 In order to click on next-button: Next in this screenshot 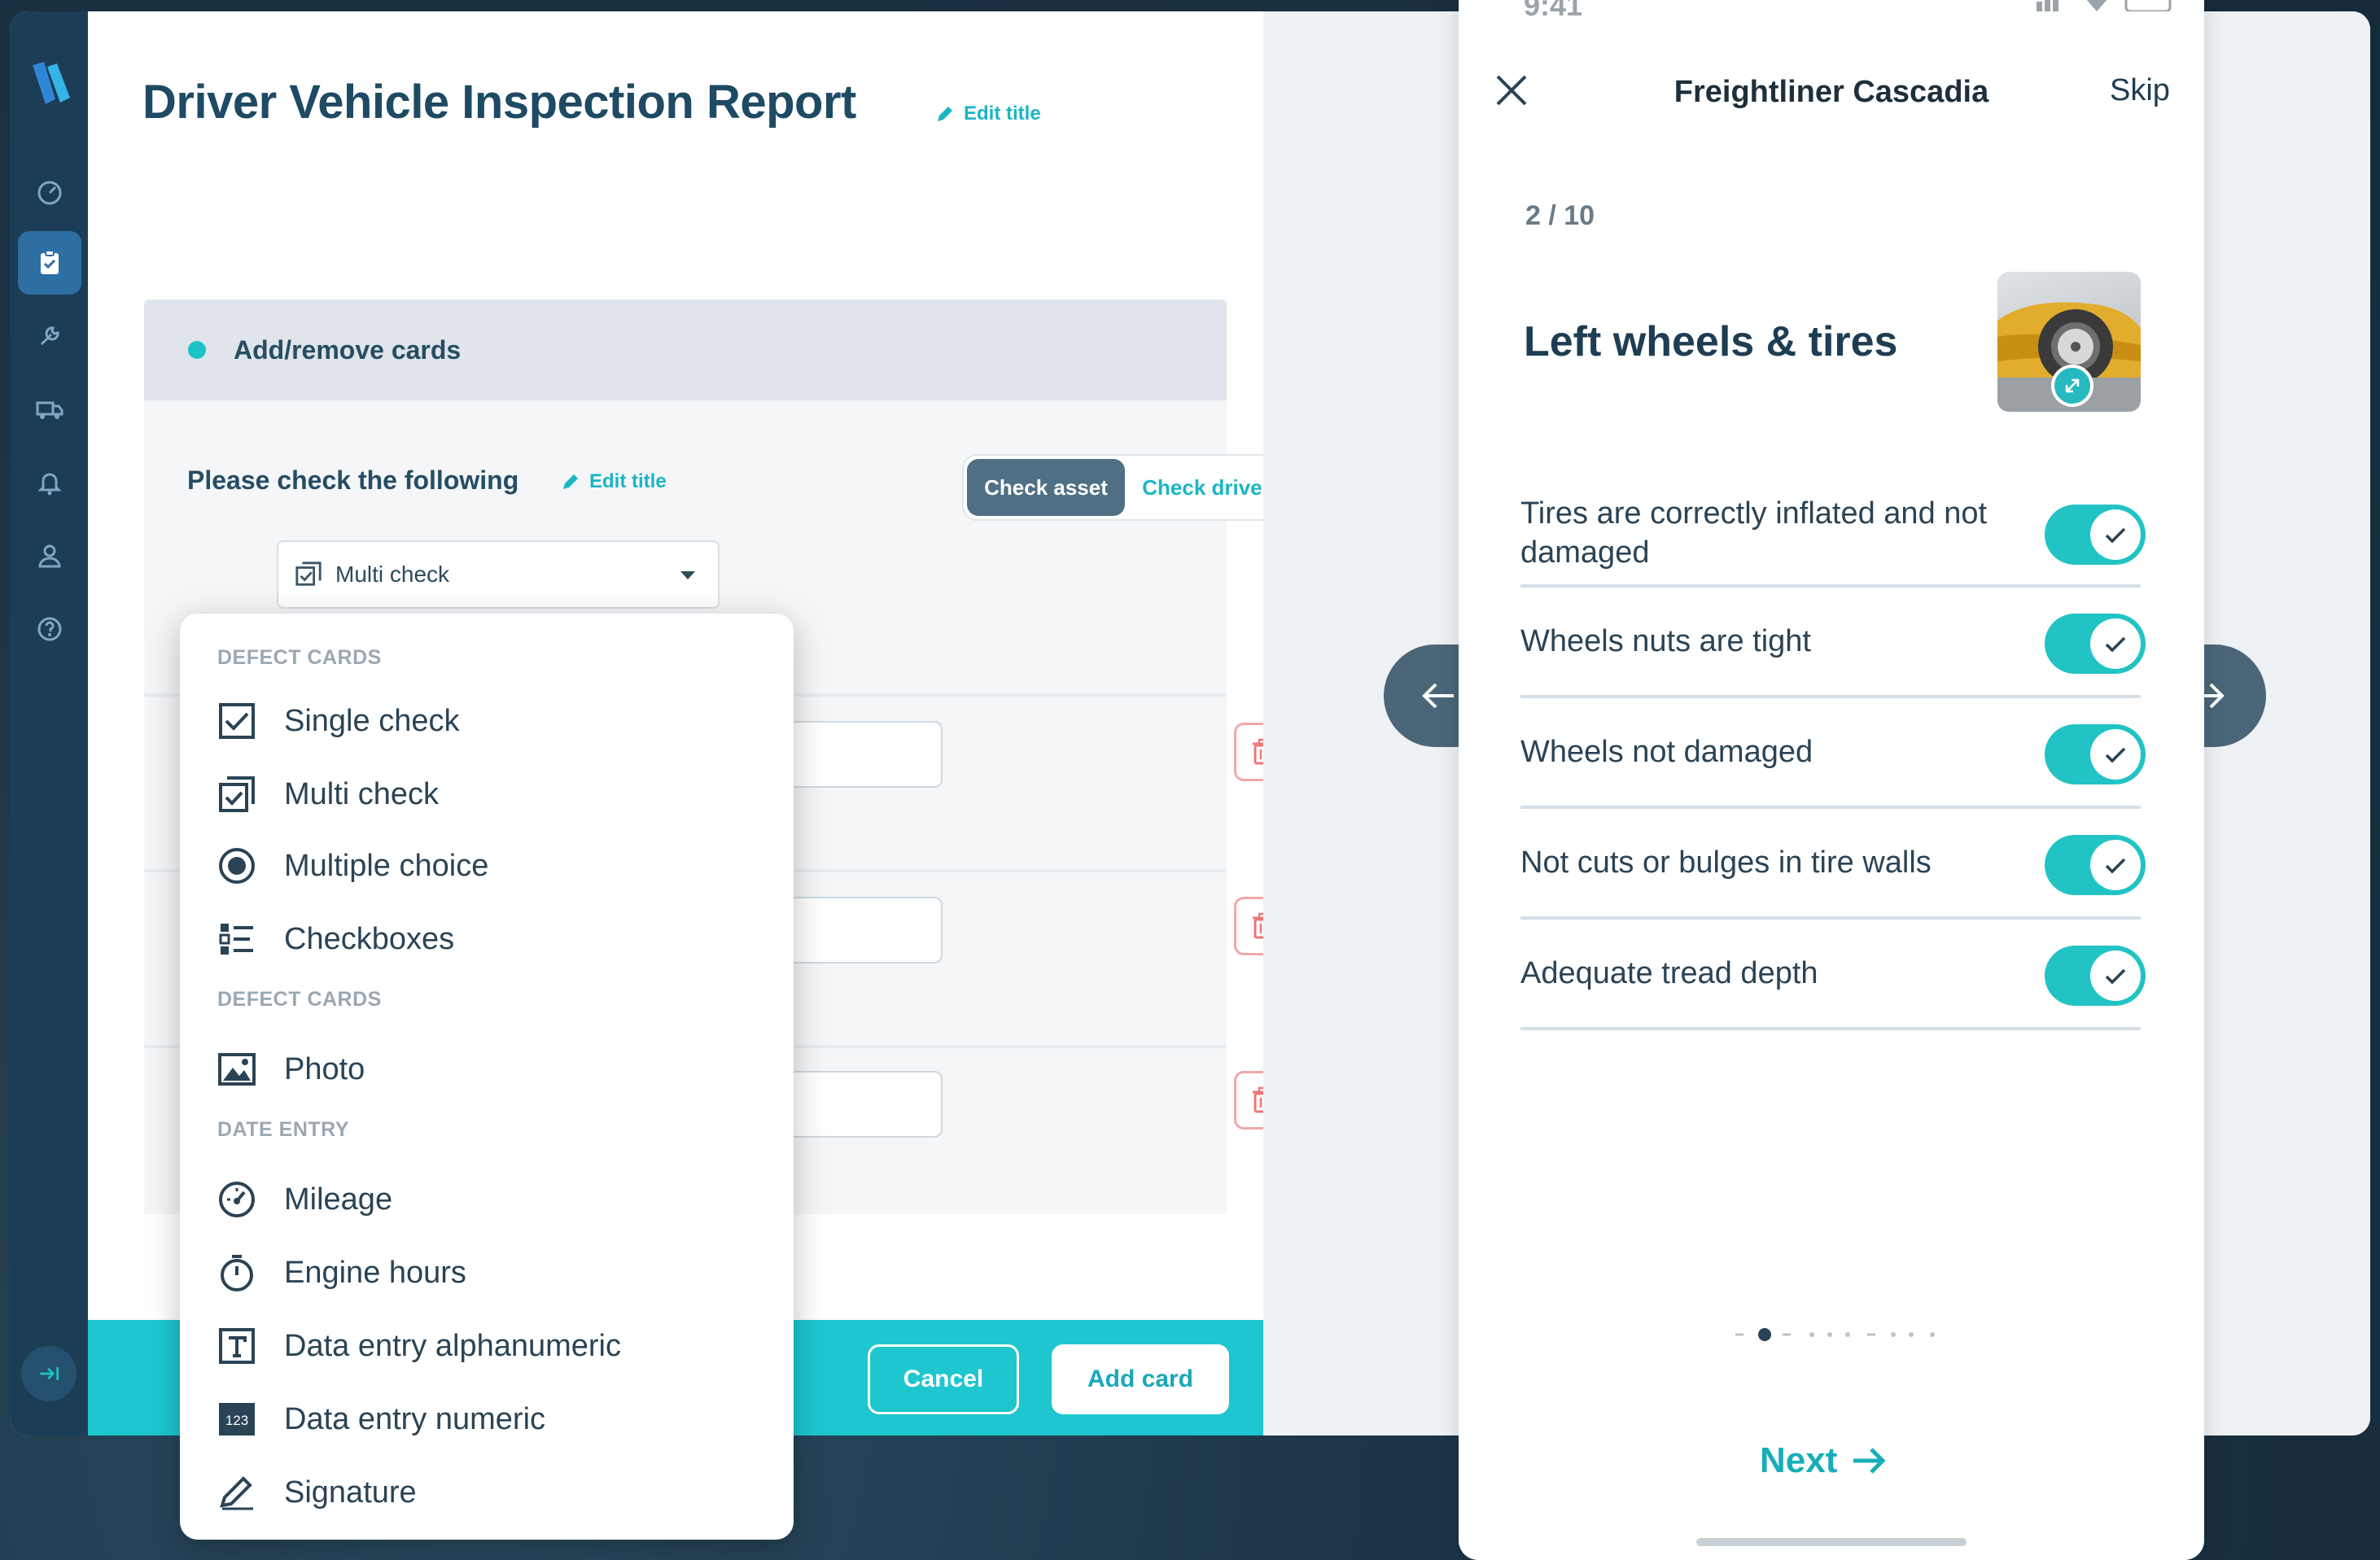, I will do `click(1824, 1460)`.